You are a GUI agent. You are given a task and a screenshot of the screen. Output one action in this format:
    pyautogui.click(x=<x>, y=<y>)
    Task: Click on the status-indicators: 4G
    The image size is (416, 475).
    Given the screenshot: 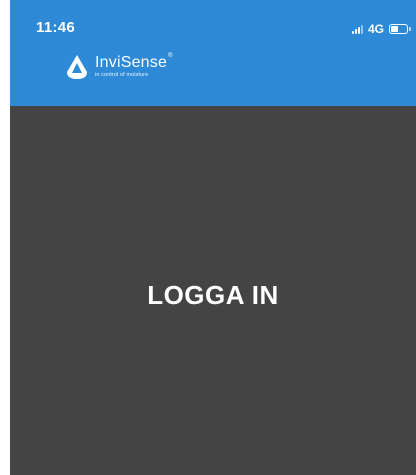 What is the action you would take?
    pyautogui.click(x=381, y=29)
    